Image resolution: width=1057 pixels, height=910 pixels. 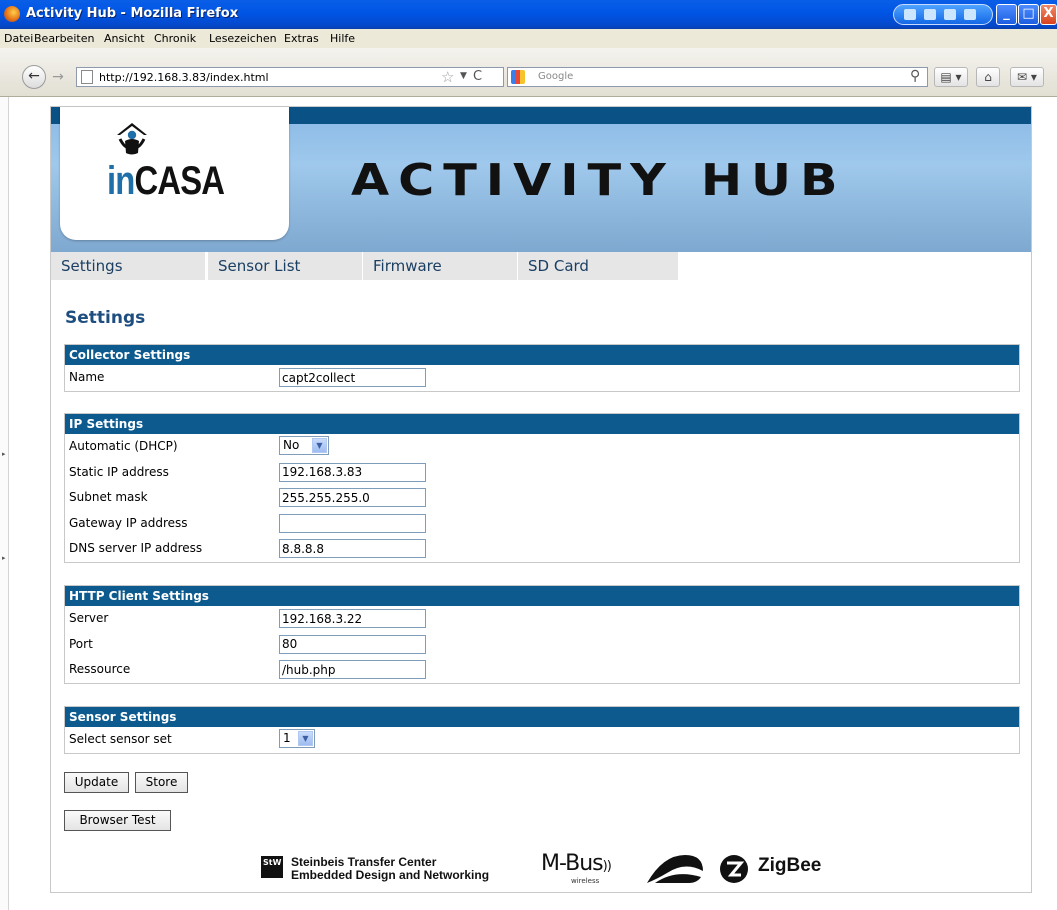 What do you see at coordinates (447, 77) in the screenshot?
I see `bookmark-star-icon: ☆` at bounding box center [447, 77].